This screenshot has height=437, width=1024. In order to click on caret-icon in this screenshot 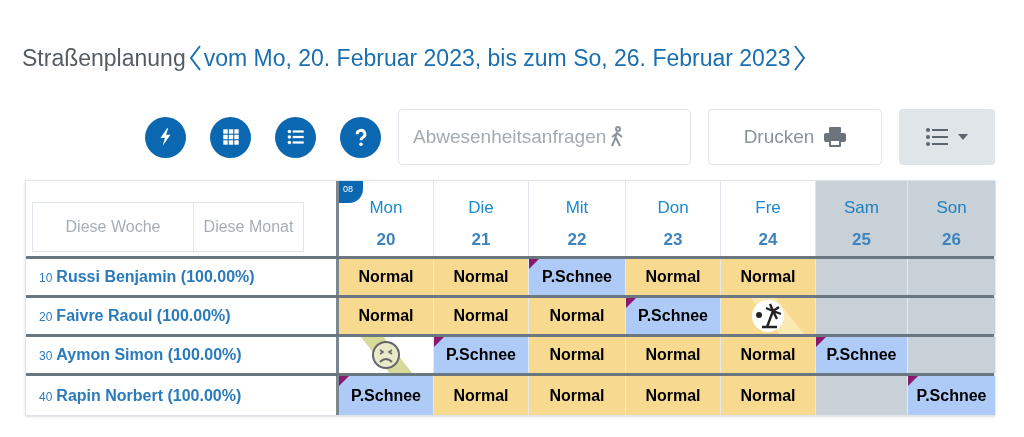, I will do `click(963, 137)`.